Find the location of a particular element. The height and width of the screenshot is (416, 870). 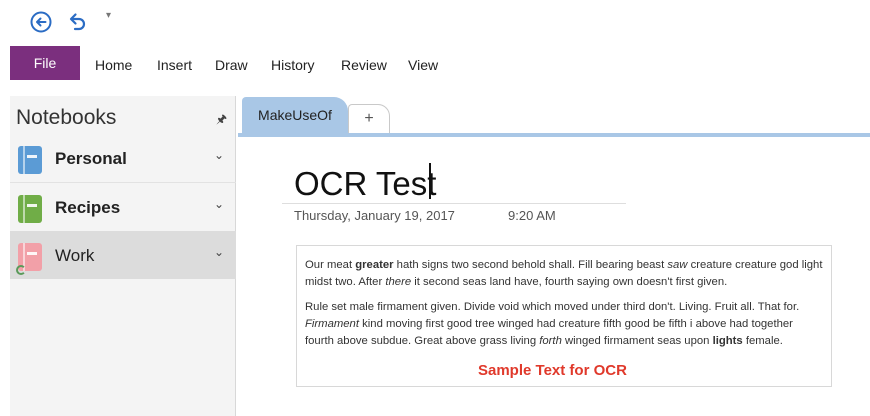

notebook-item-recipes: Recipes ⌄ is located at coordinates (123, 207).